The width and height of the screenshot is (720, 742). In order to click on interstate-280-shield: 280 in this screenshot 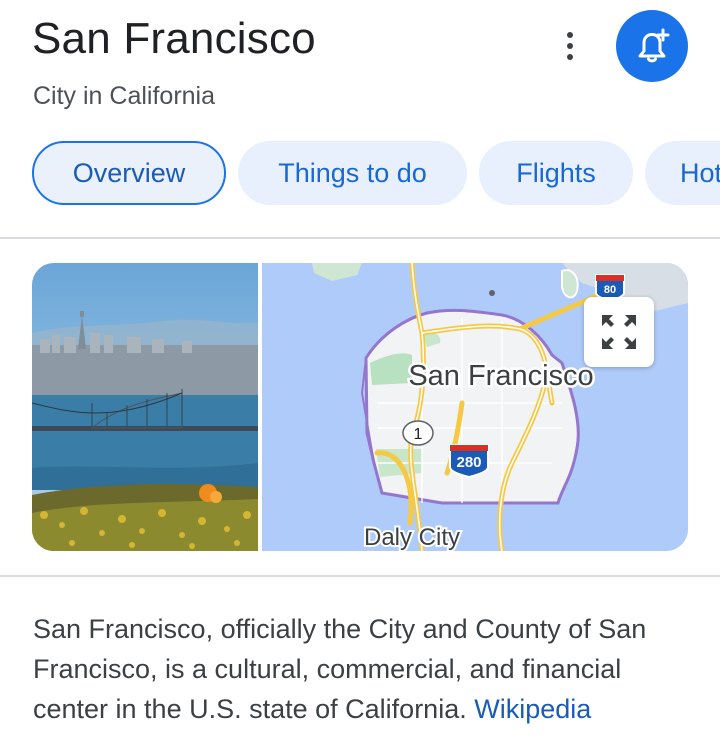, I will do `click(469, 461)`.